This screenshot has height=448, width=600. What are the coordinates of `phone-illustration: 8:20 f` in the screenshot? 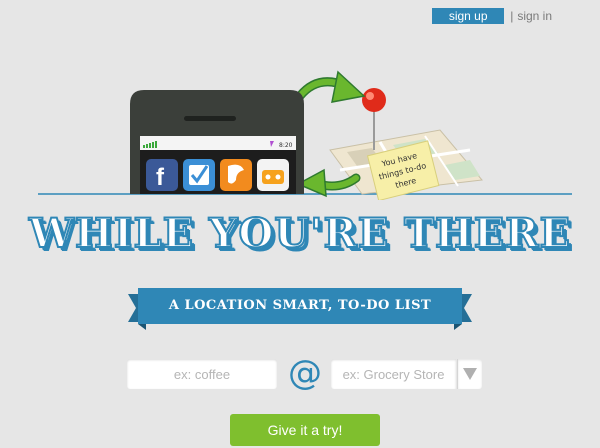 It's located at (217, 142).